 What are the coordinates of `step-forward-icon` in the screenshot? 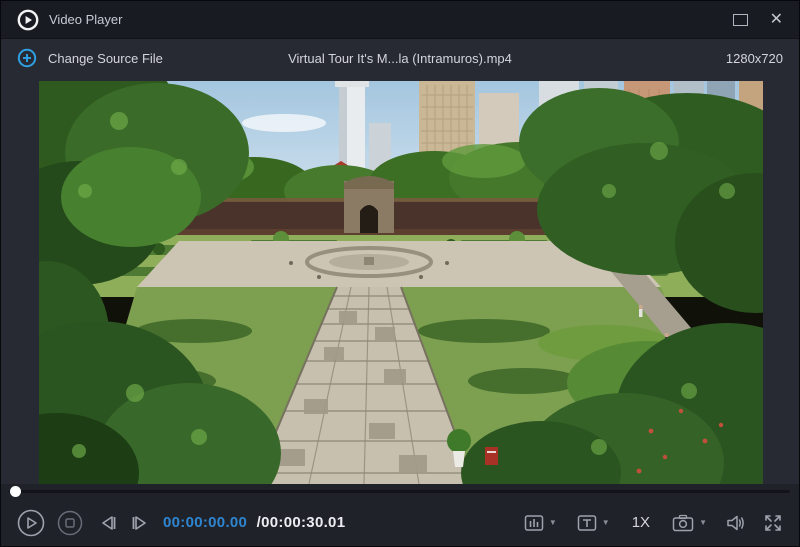 It's located at (139, 522).